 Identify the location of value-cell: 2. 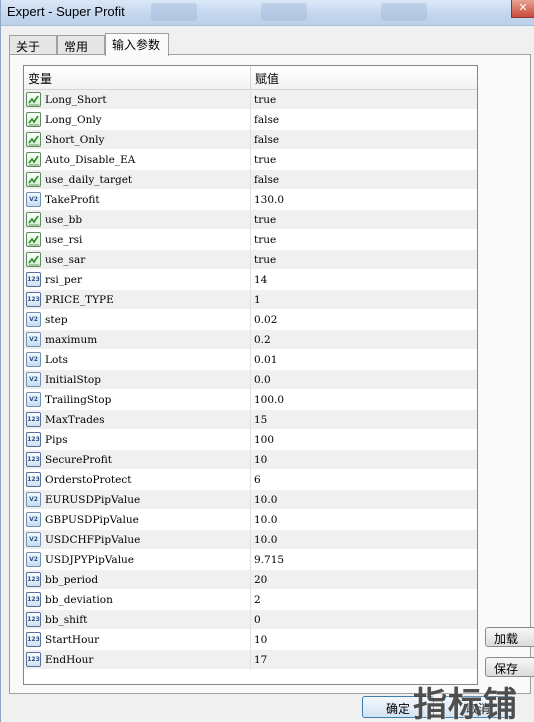
(256, 600).